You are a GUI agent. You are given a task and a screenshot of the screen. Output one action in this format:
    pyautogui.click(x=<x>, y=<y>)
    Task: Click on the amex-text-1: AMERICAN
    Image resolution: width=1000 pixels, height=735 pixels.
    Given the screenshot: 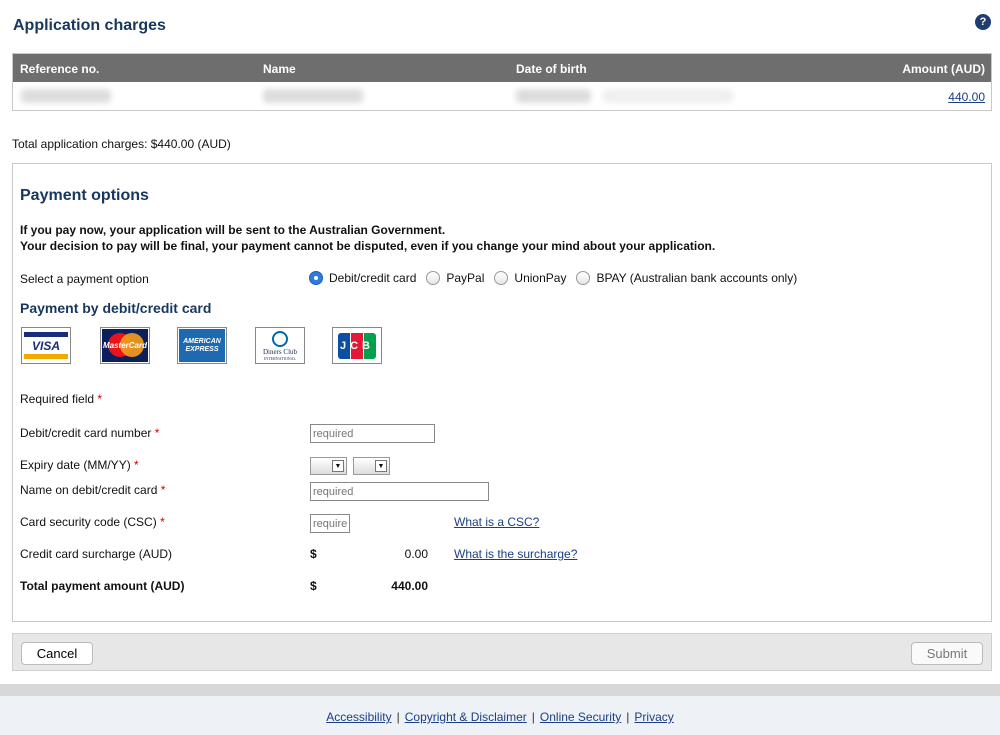 What is the action you would take?
    pyautogui.click(x=202, y=341)
    